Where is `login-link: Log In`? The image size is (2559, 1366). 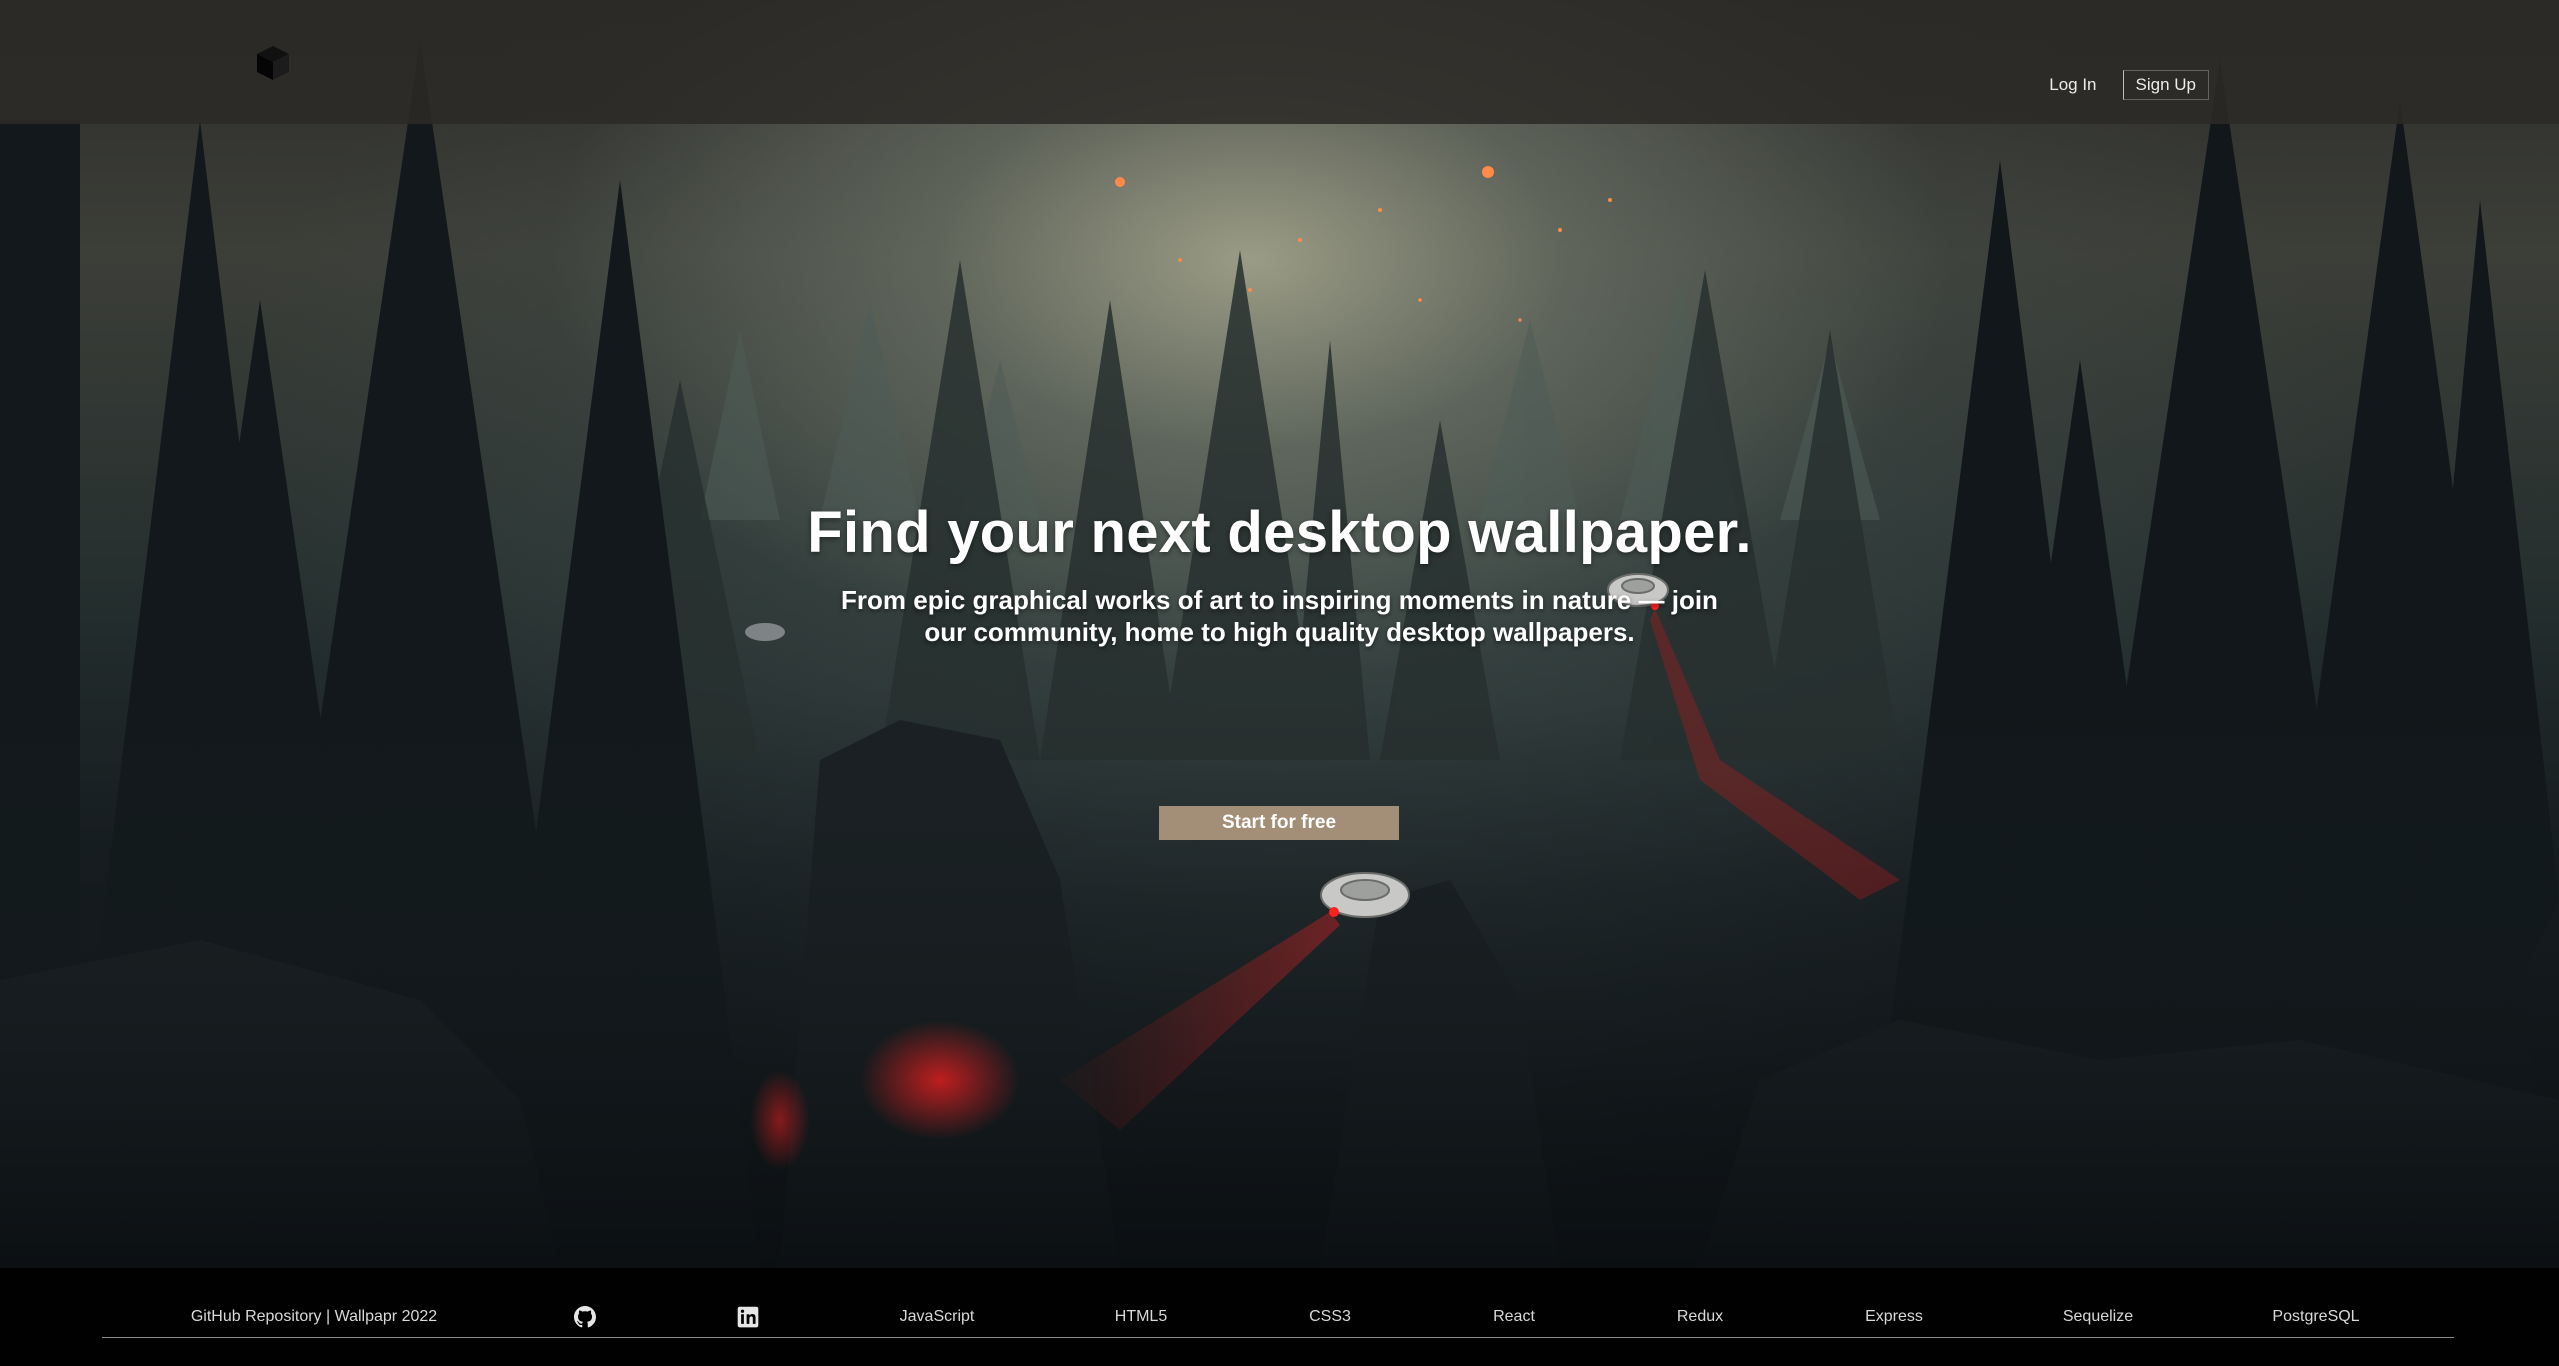 login-link: Log In is located at coordinates (2072, 85).